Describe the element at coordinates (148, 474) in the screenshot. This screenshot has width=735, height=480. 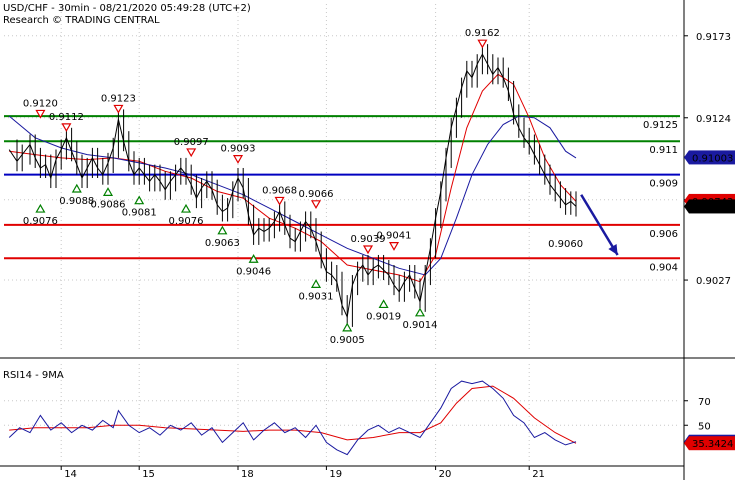
I see `time-tick-label: 15` at that location.